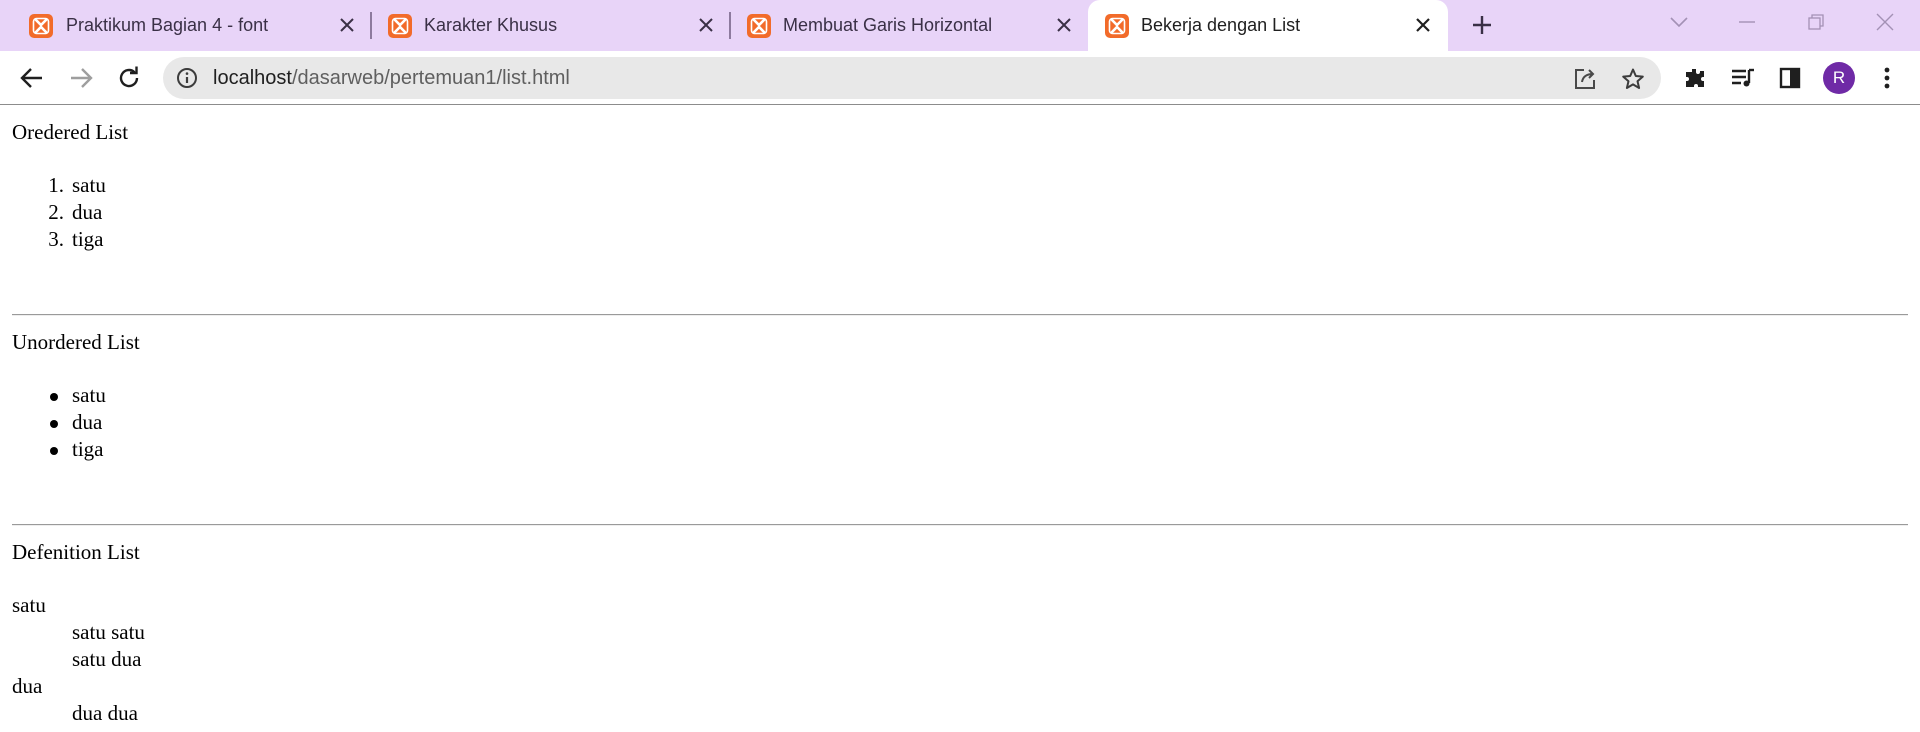 This screenshot has width=1920, height=732. I want to click on back-button, so click(32, 78).